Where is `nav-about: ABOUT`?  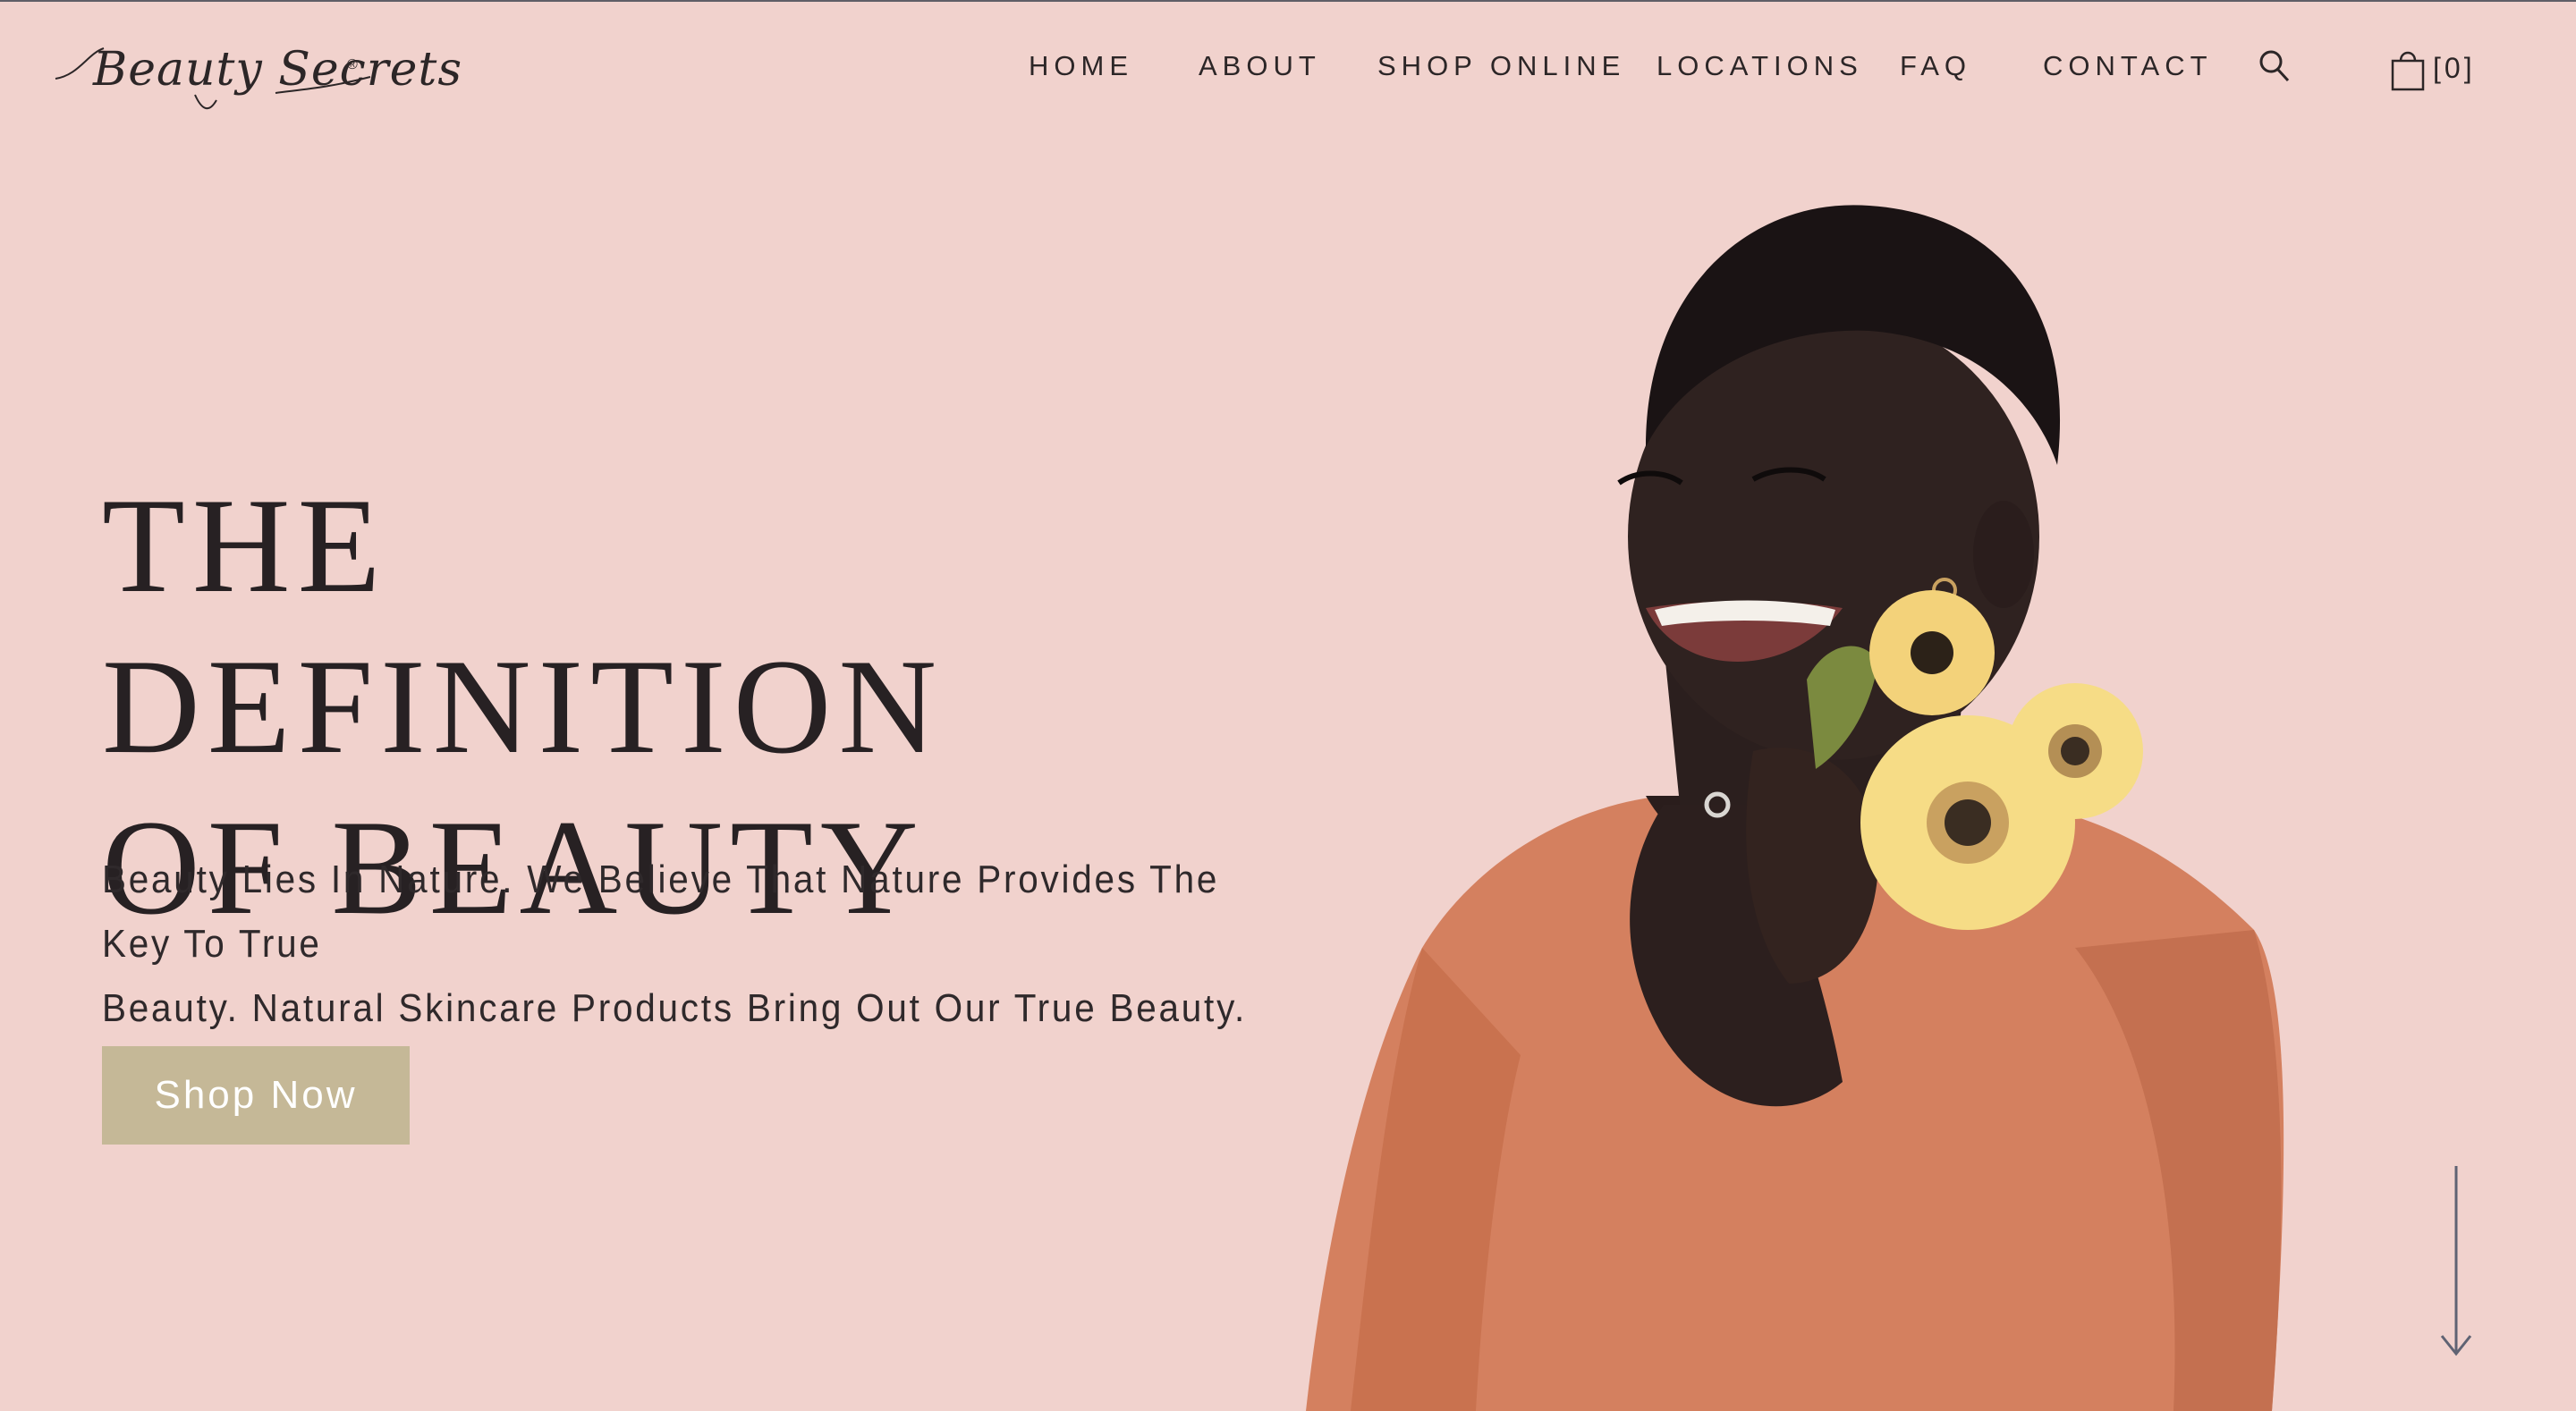
nav-about: ABOUT is located at coordinates (1260, 66).